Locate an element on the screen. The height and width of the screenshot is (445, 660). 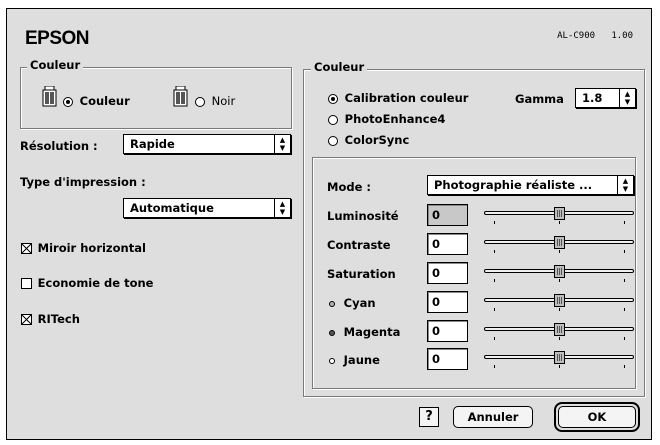
radio-colorsync-label: ColorSync is located at coordinates (377, 140).